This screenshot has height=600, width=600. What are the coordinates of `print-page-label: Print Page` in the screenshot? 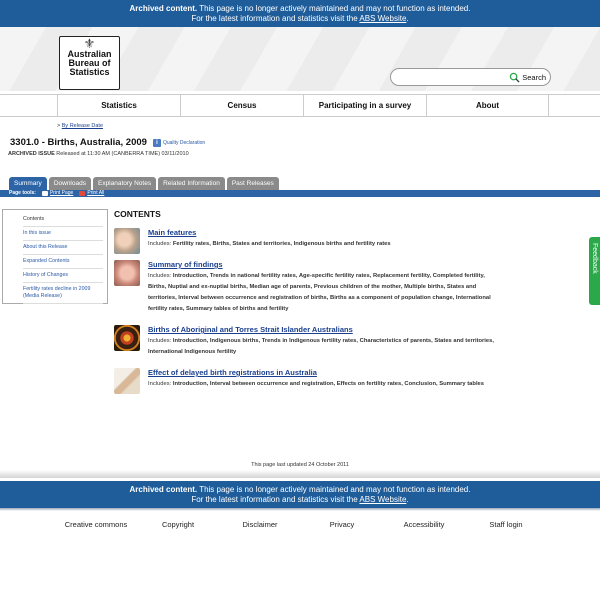 It's located at (61, 193).